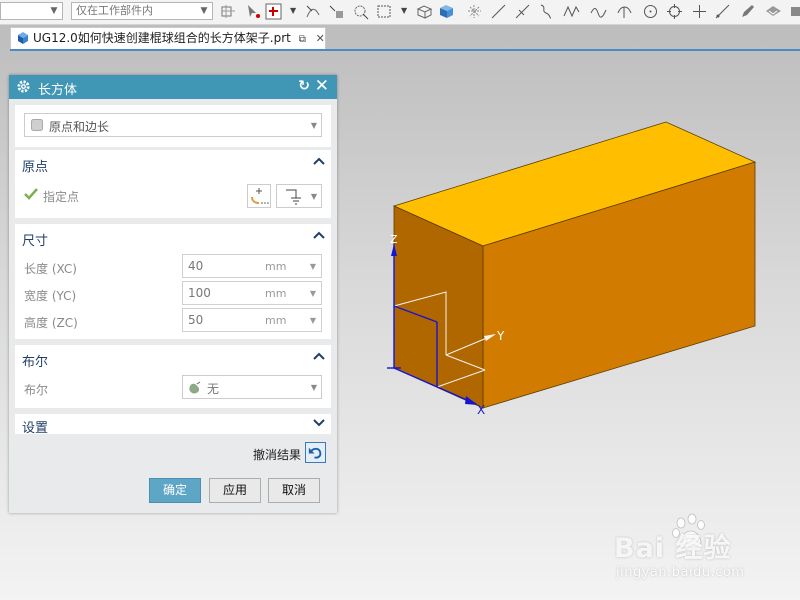 The width and height of the screenshot is (800, 600). Describe the element at coordinates (36, 390) in the screenshot. I see `boolean-label: 布尔` at that location.